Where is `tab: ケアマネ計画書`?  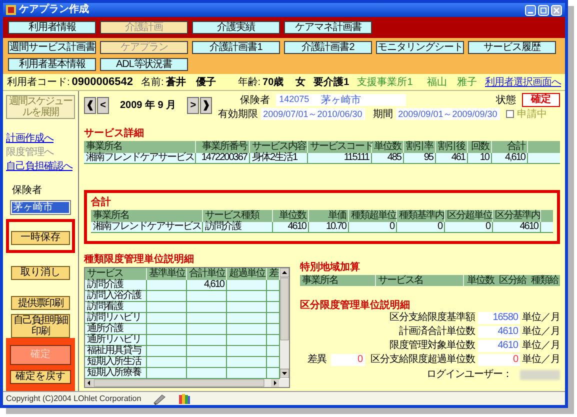 tab: ケアマネ計画書 is located at coordinates (328, 27).